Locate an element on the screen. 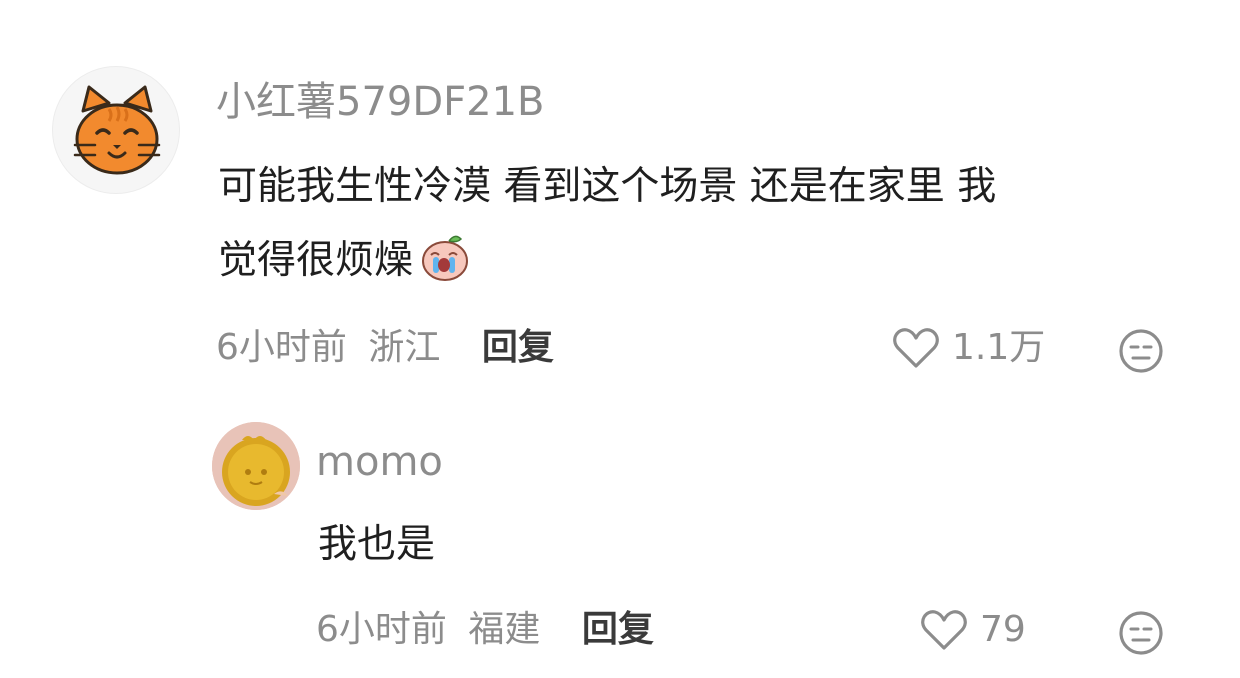 The height and width of the screenshot is (678, 1240). comment-text-line1: 可能我生性冷漠 看到这个场景 还是在家里 我 is located at coordinates (607, 186).